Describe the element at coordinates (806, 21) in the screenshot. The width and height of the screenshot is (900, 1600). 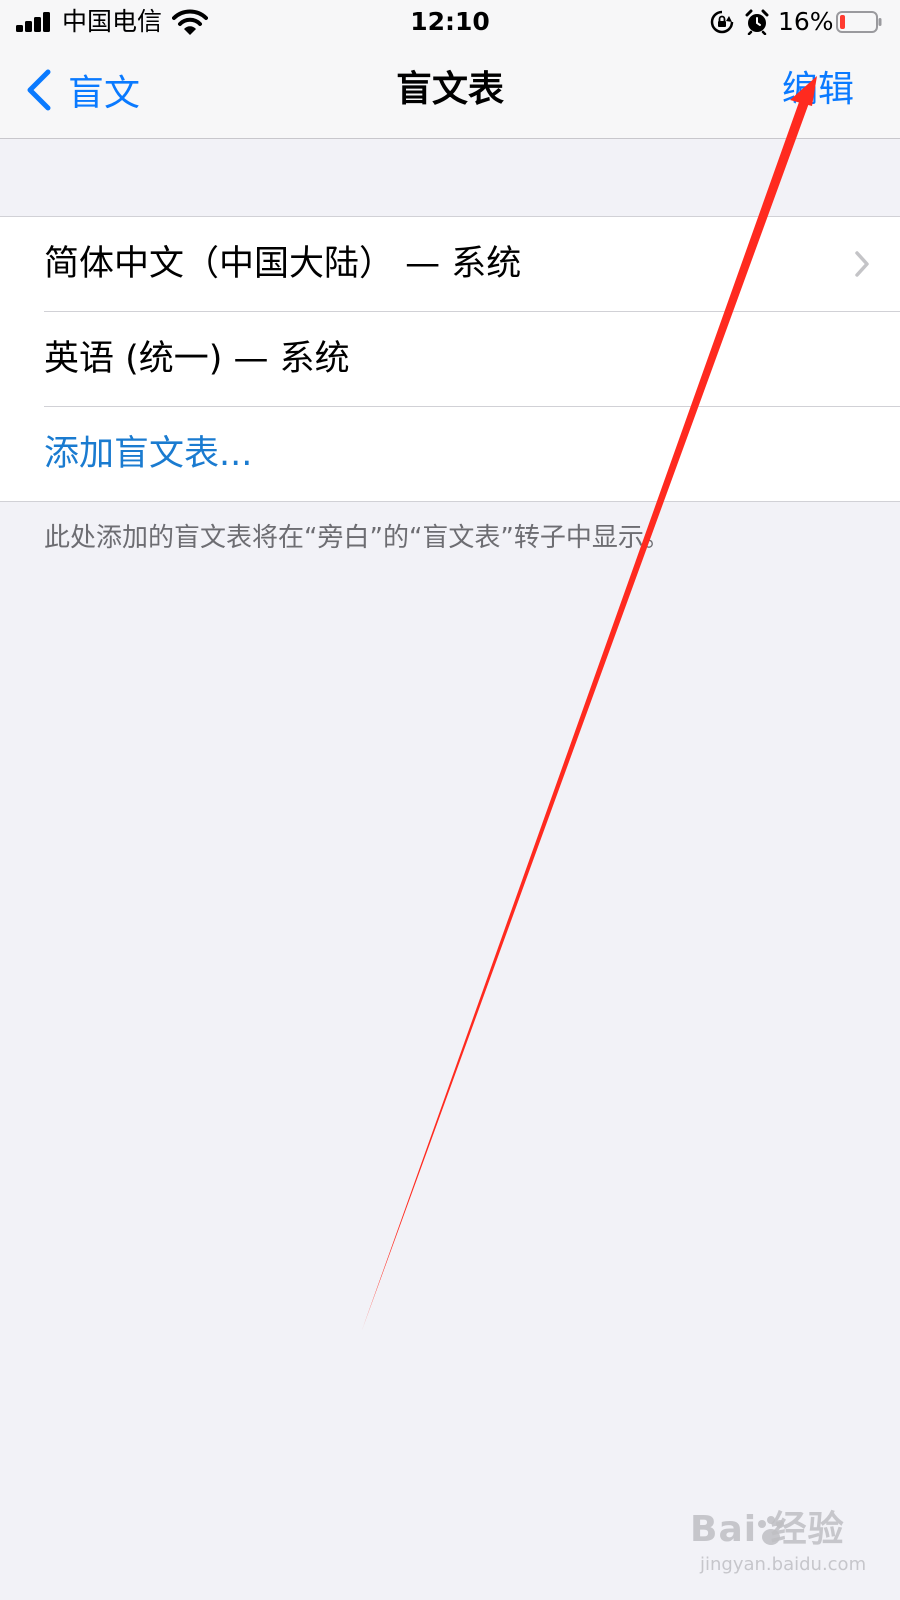
I see `battery-percent: 16%` at that location.